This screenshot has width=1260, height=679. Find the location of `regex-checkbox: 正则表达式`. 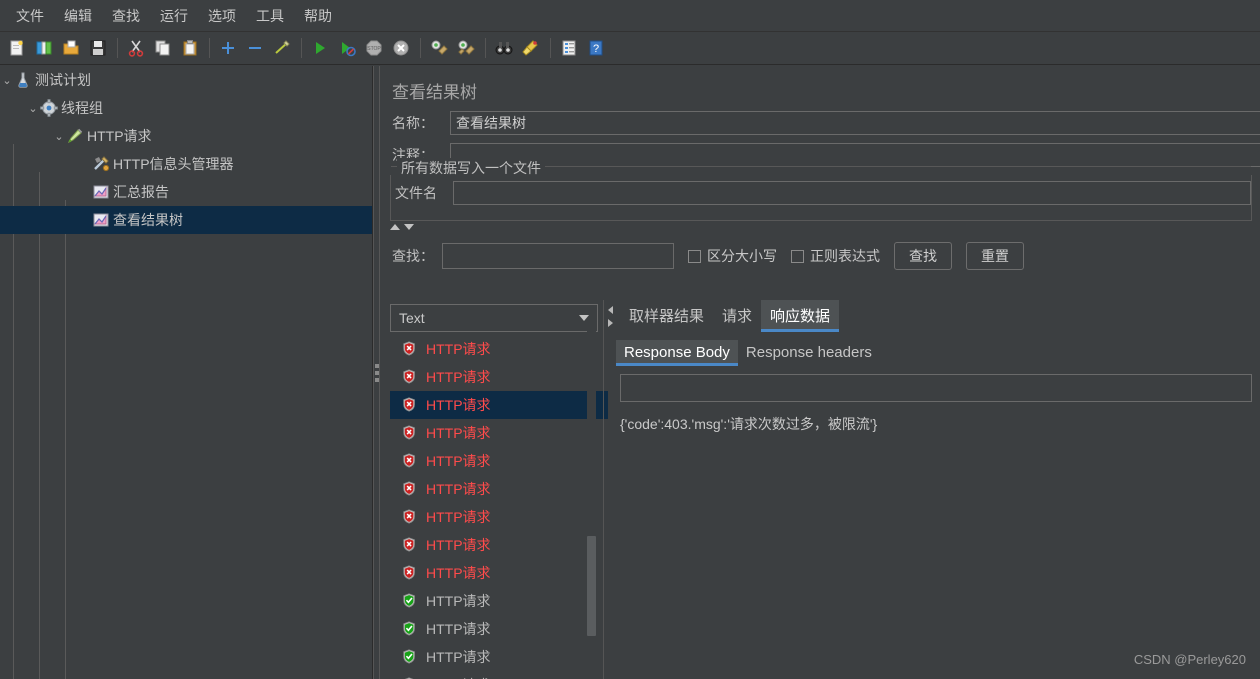

regex-checkbox: 正则表达式 is located at coordinates (835, 256).